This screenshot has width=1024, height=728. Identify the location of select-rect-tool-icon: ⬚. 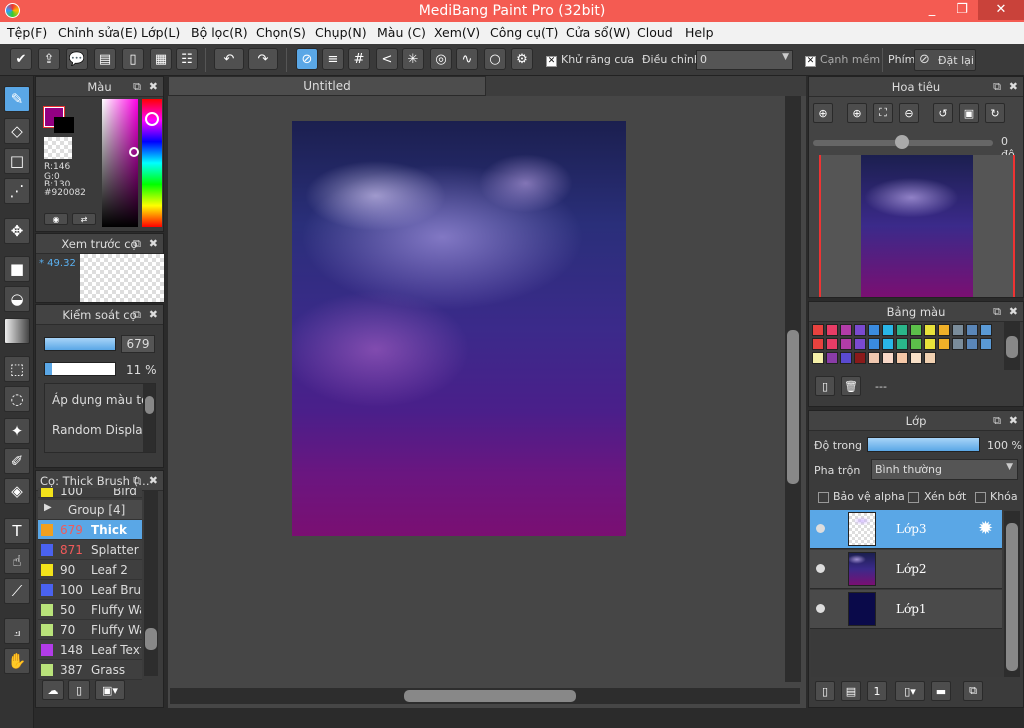
(17, 369).